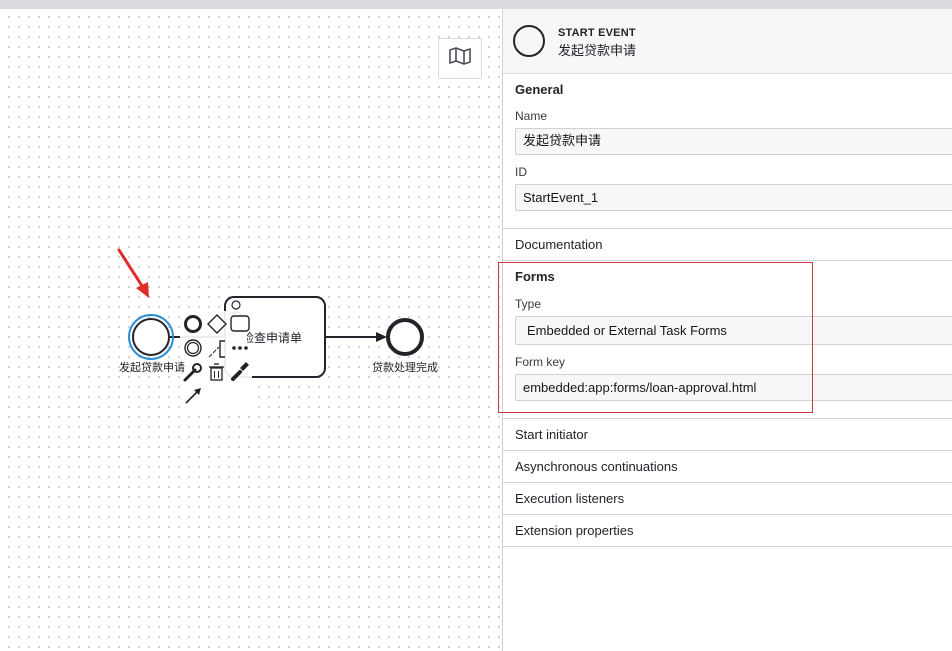  What do you see at coordinates (528, 304) in the screenshot?
I see `form-type-label: Type` at bounding box center [528, 304].